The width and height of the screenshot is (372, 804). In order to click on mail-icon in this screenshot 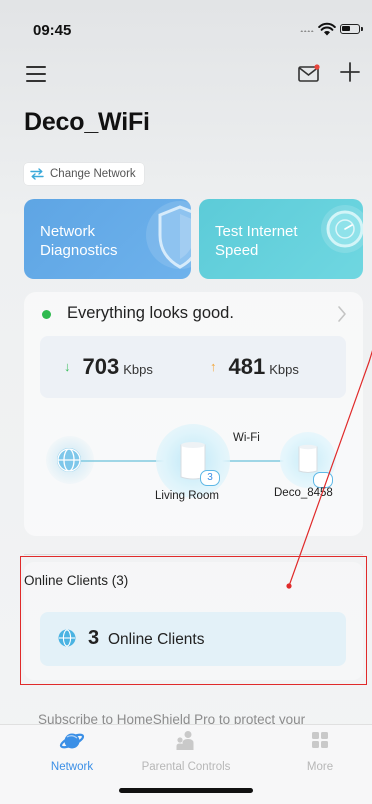, I will do `click(309, 73)`.